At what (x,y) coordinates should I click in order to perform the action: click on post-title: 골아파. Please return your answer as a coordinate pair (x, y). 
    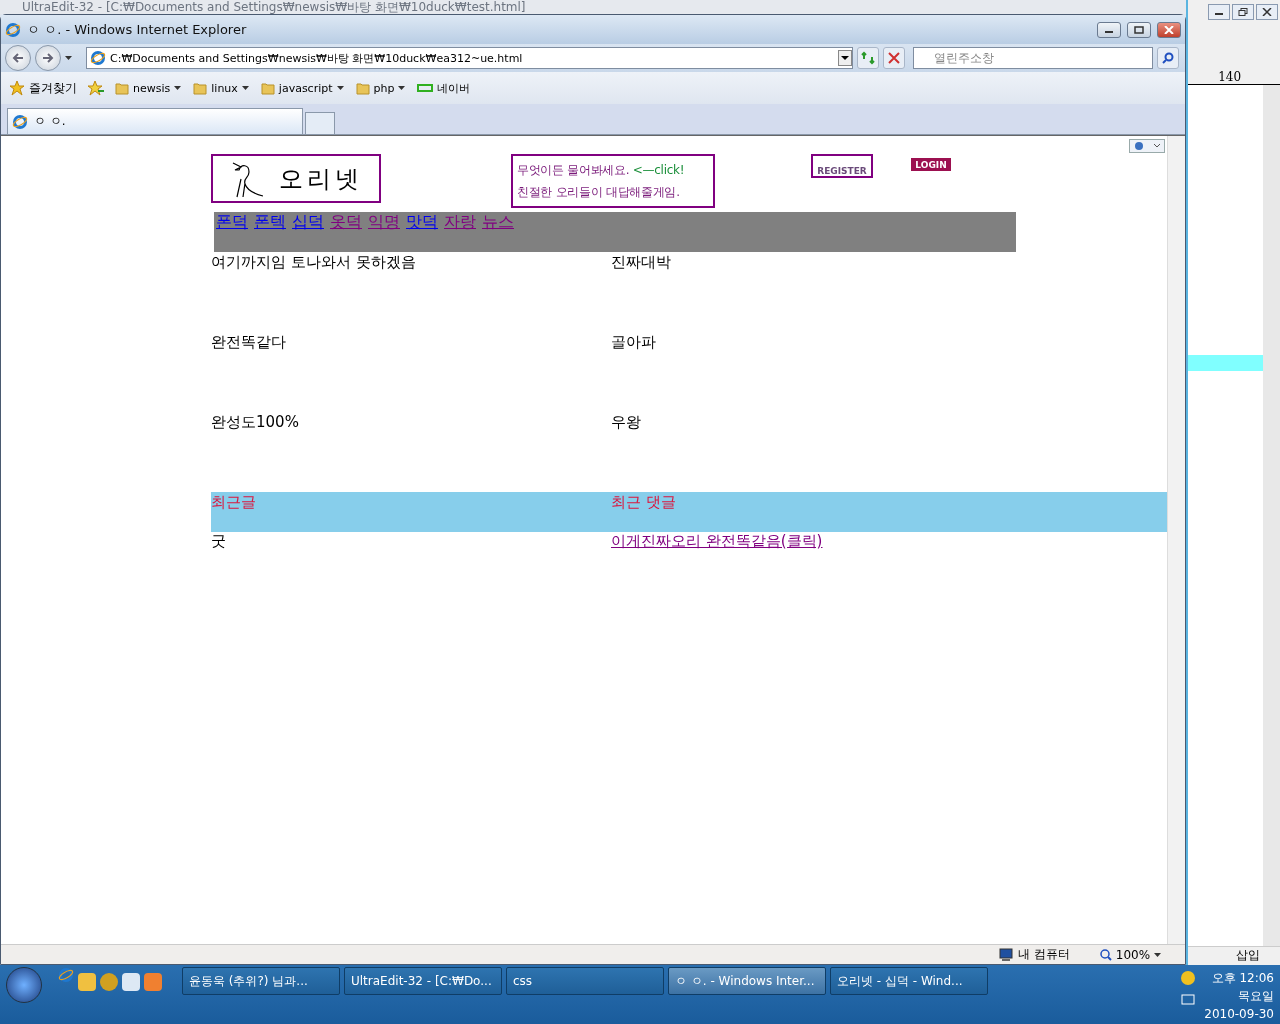
    Looking at the image, I should click on (633, 341).